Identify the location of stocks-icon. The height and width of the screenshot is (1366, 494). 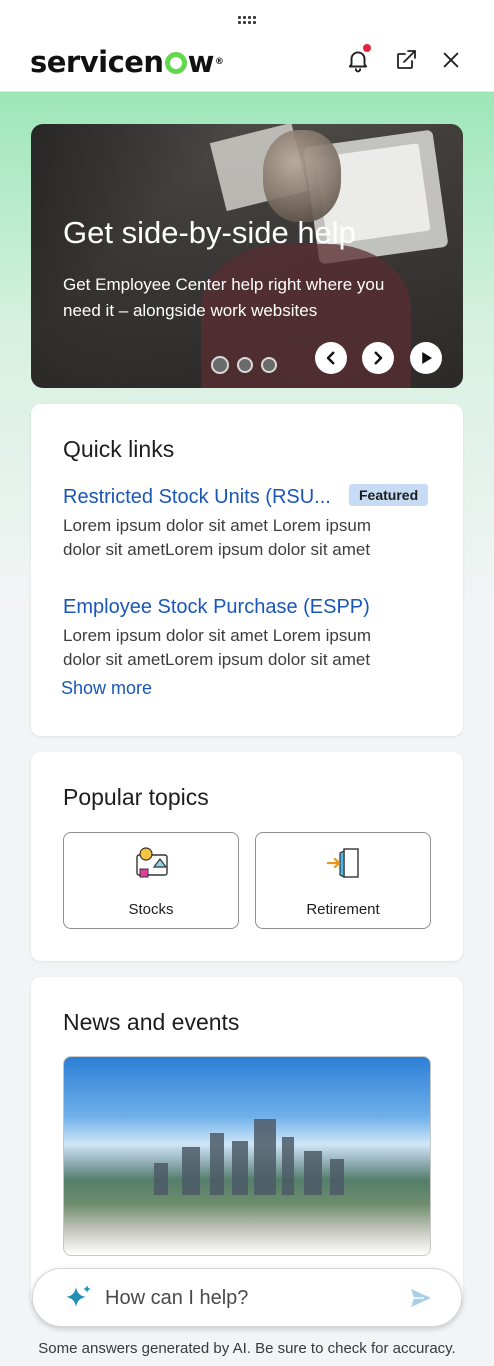
(152, 862).